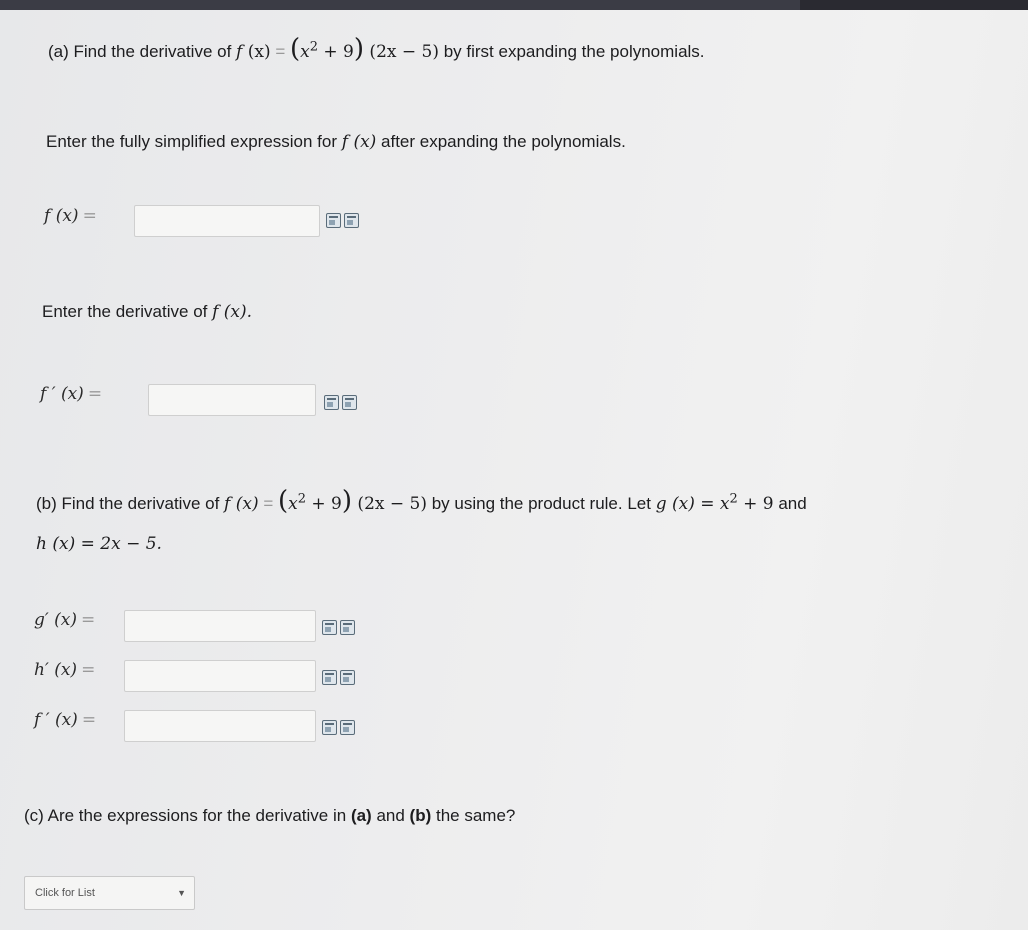  Describe the element at coordinates (541, 503) in the screenshot. I see `part-b-middle: by using the product rule. Let` at that location.